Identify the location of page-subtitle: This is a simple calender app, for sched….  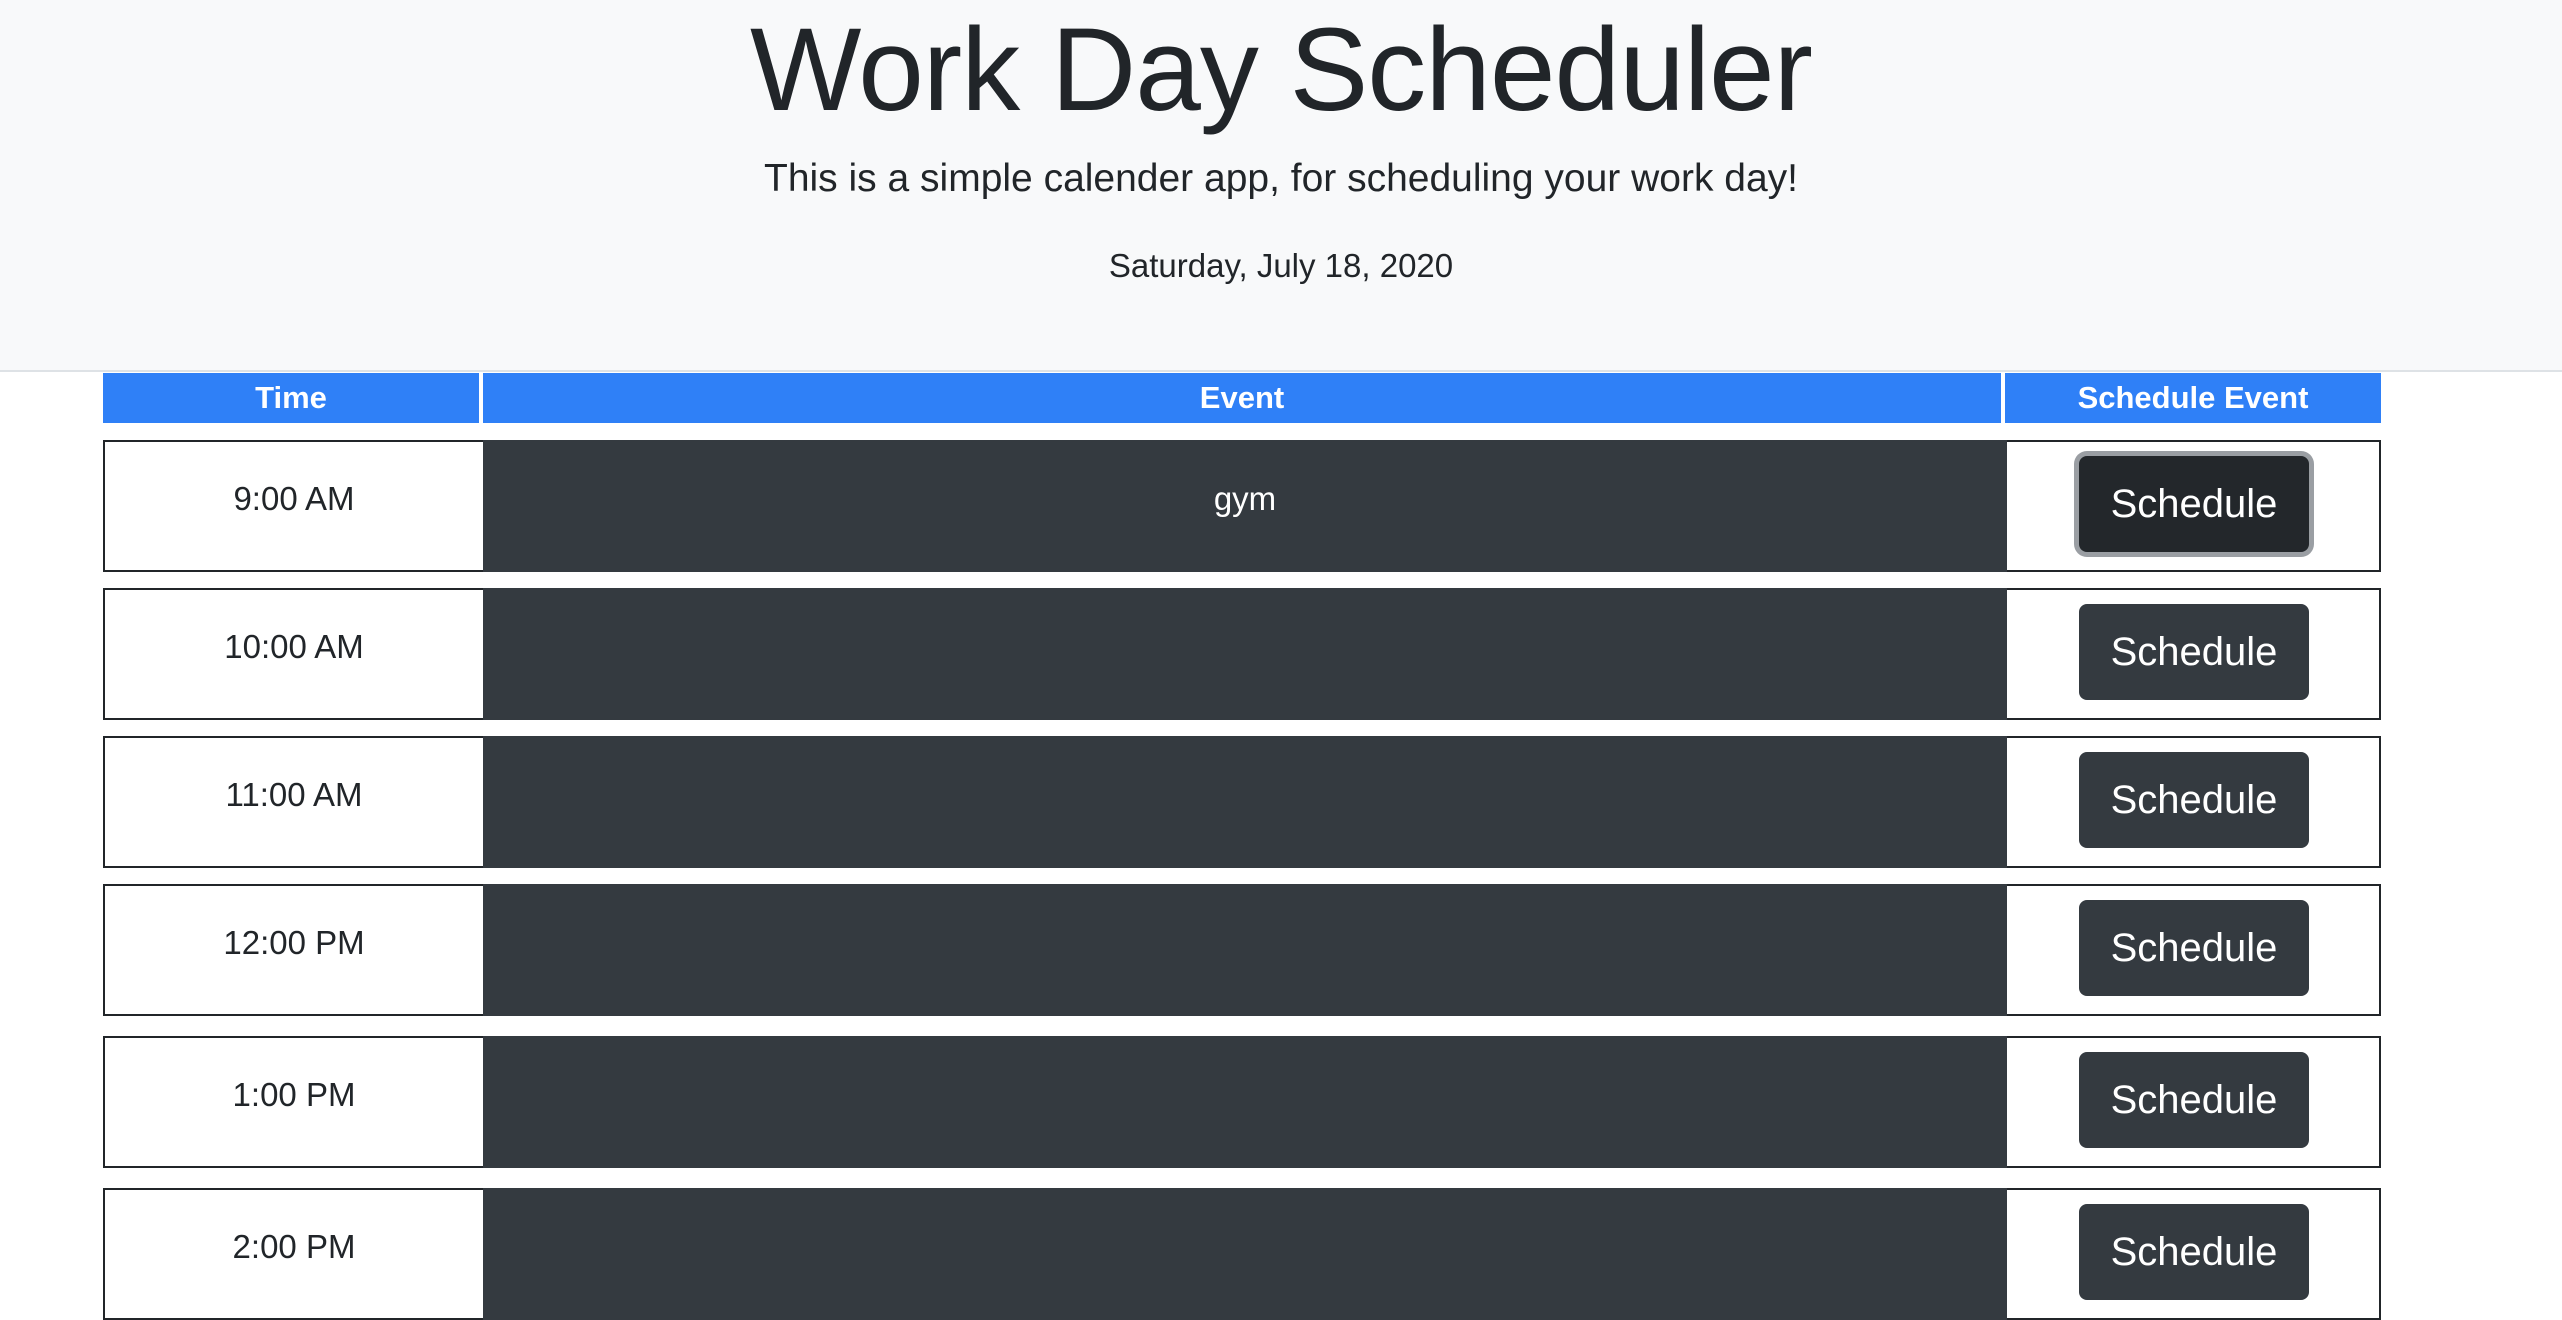
(1281, 178).